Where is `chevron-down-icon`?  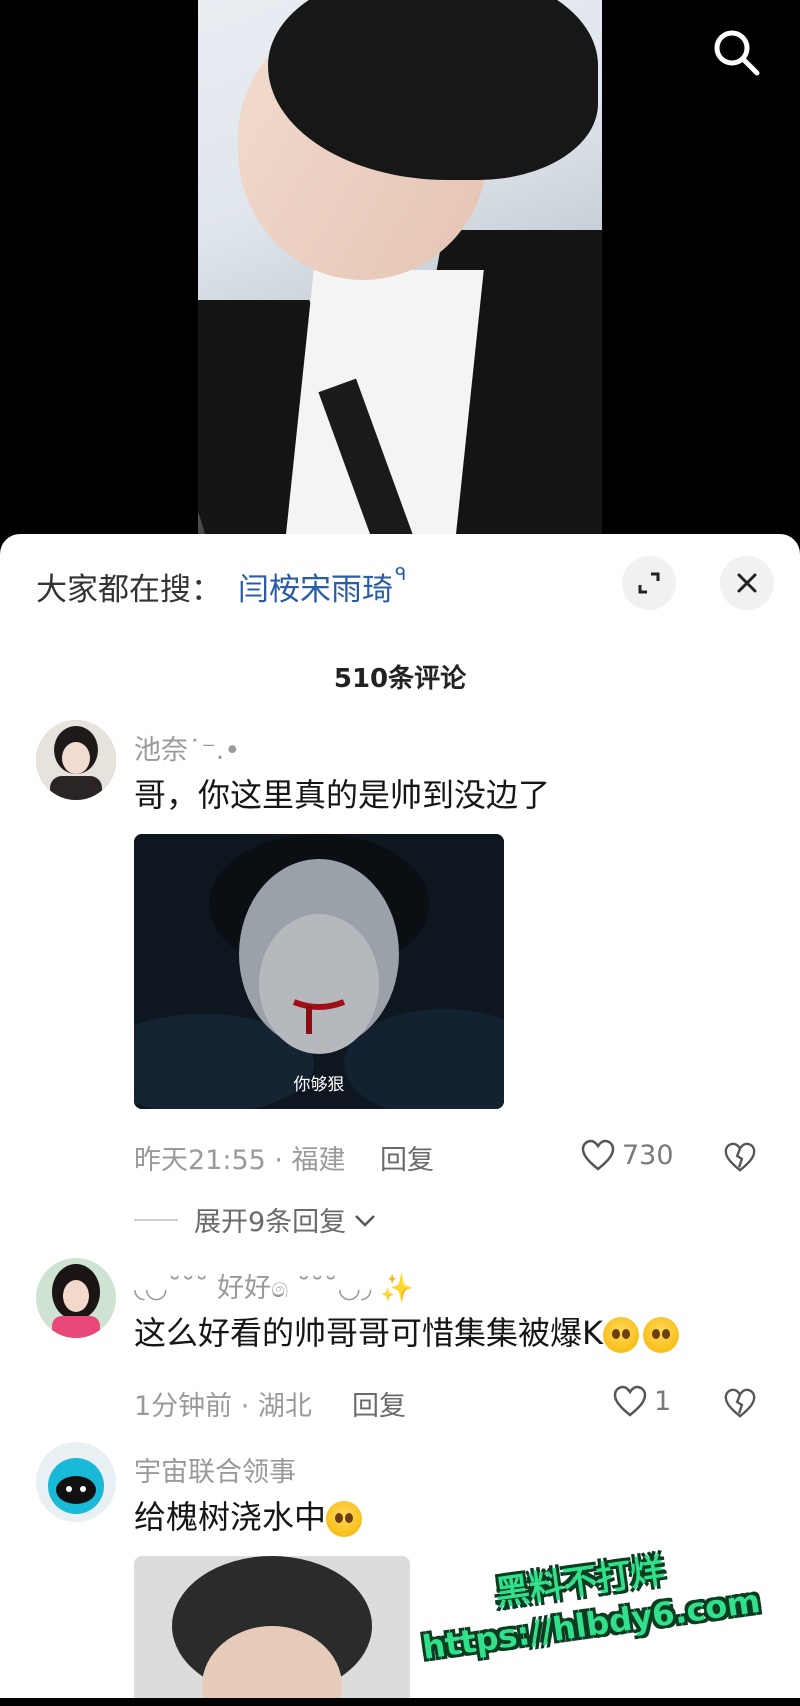 chevron-down-icon is located at coordinates (365, 1220).